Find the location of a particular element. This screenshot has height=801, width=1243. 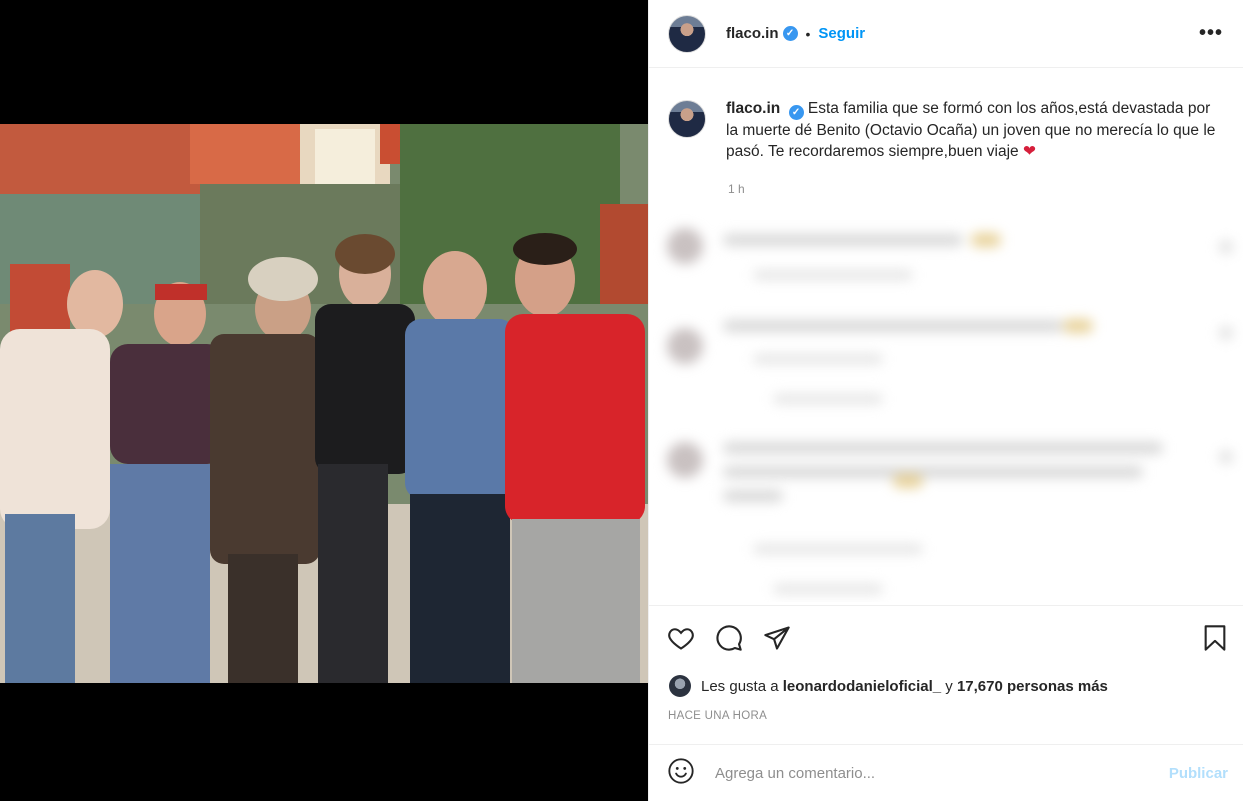

comment-icon is located at coordinates (729, 638).